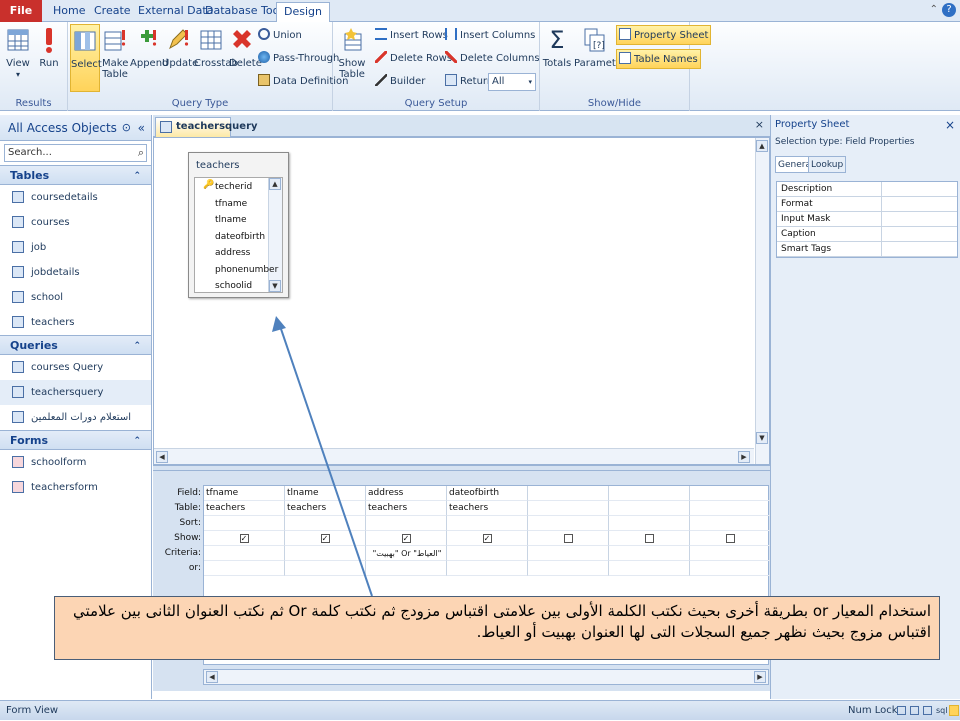 The height and width of the screenshot is (721, 960). Describe the element at coordinates (867, 219) in the screenshot. I see `property-row: Input Mask` at that location.